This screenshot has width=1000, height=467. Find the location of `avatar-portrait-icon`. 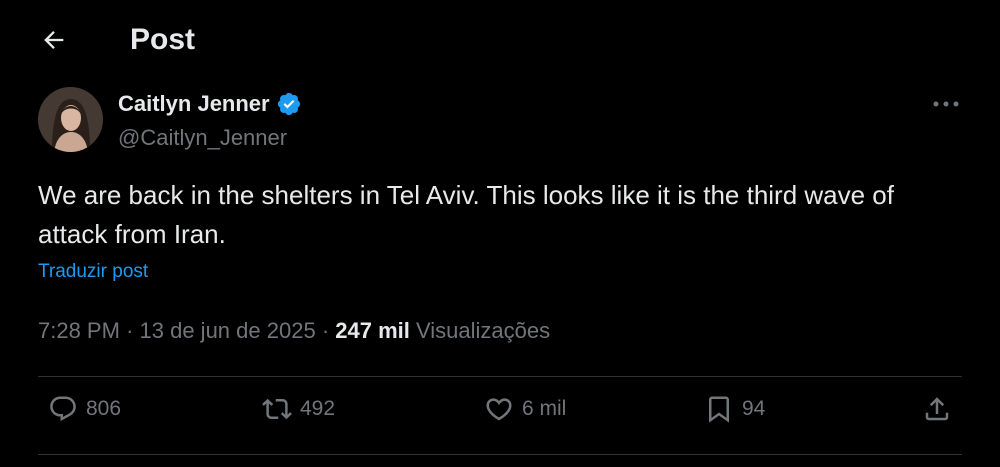

avatar-portrait-icon is located at coordinates (70, 119).